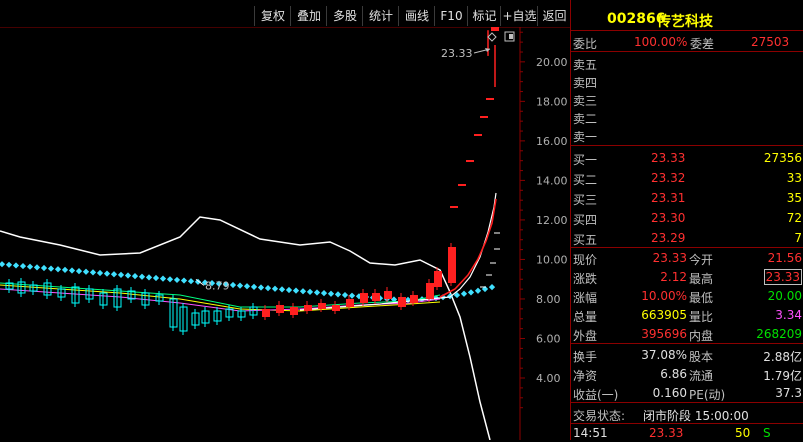 The image size is (803, 442). What do you see at coordinates (767, 433) in the screenshot?
I see `tick-side: S` at bounding box center [767, 433].